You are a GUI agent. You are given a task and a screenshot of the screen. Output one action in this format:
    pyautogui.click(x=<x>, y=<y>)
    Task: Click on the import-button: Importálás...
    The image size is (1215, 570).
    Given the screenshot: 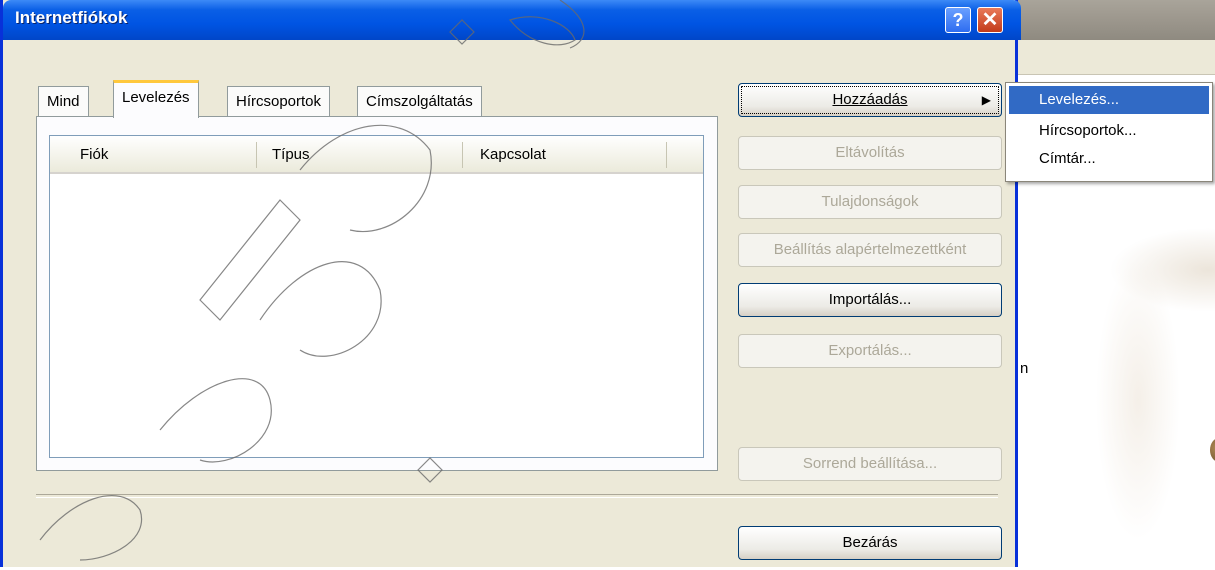 What is the action you would take?
    pyautogui.click(x=870, y=300)
    